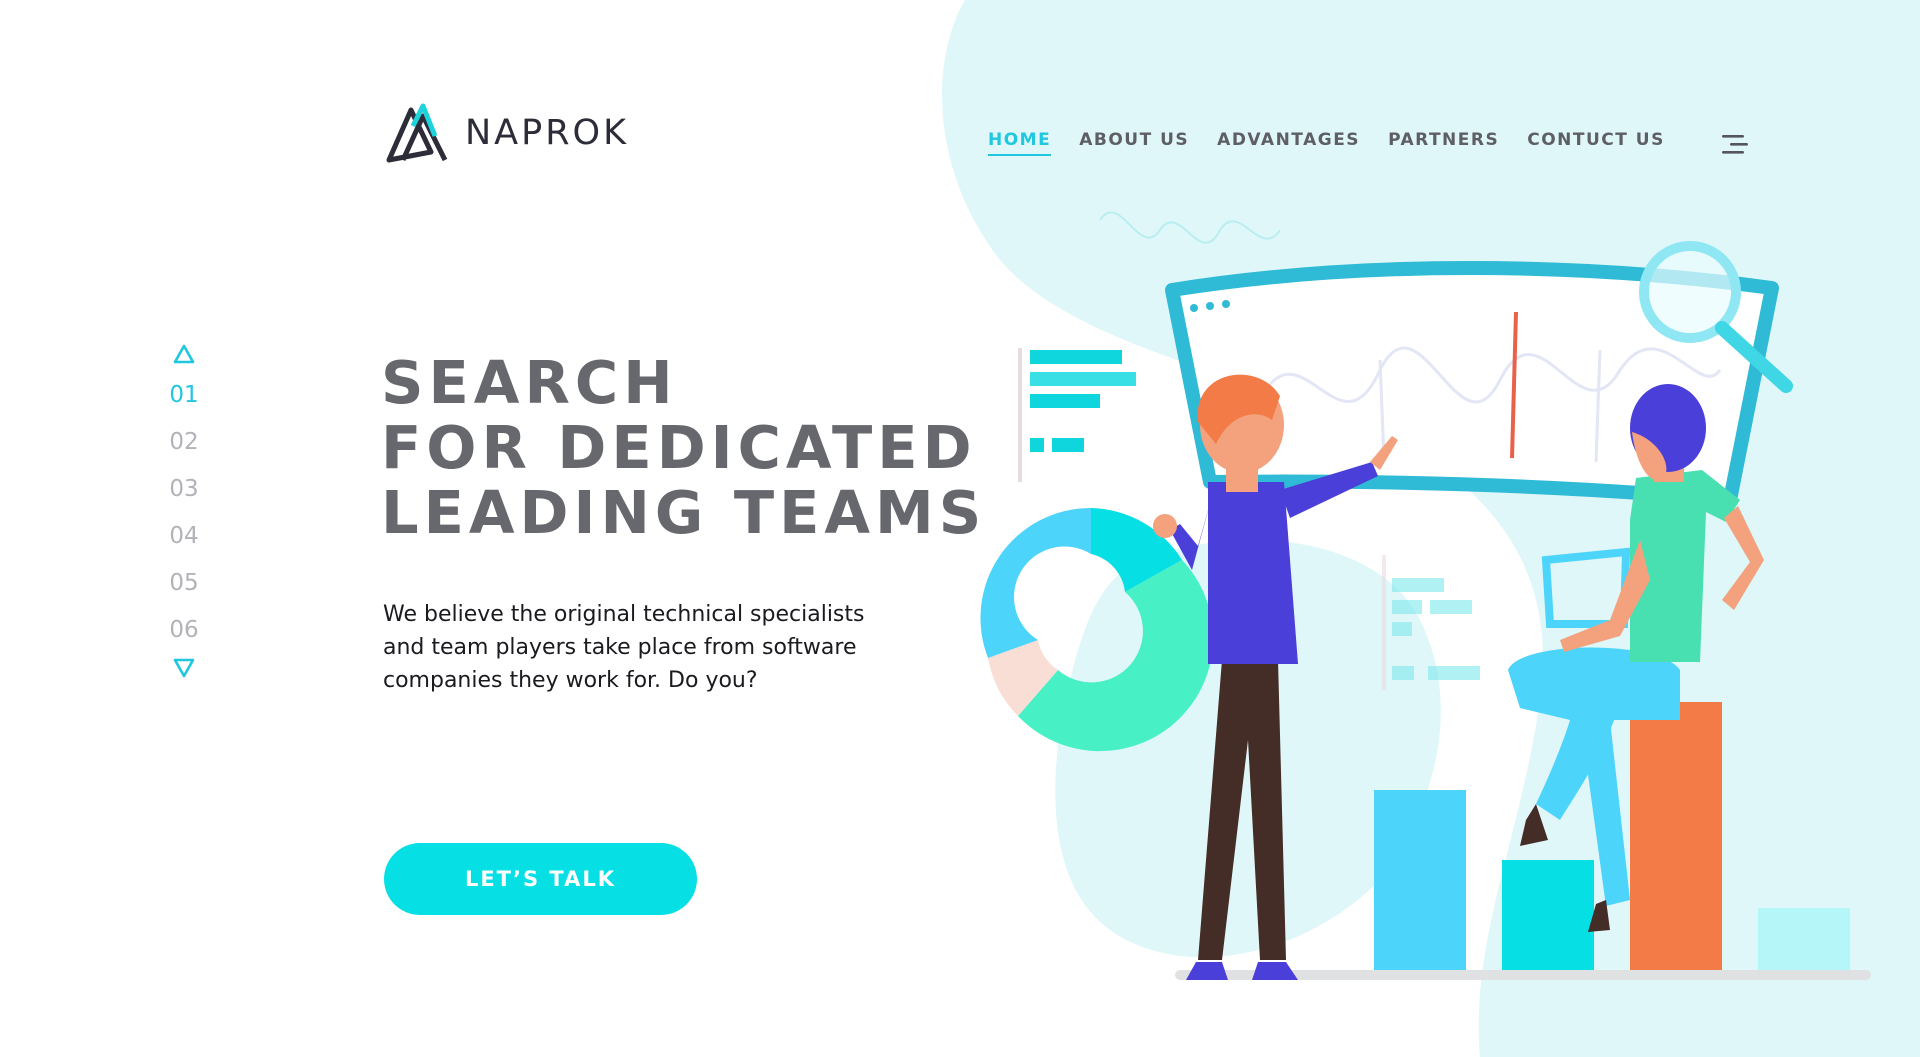 This screenshot has width=1920, height=1057. What do you see at coordinates (1596, 143) in the screenshot?
I see `nav-item-contuct-us: CONTUCT US` at bounding box center [1596, 143].